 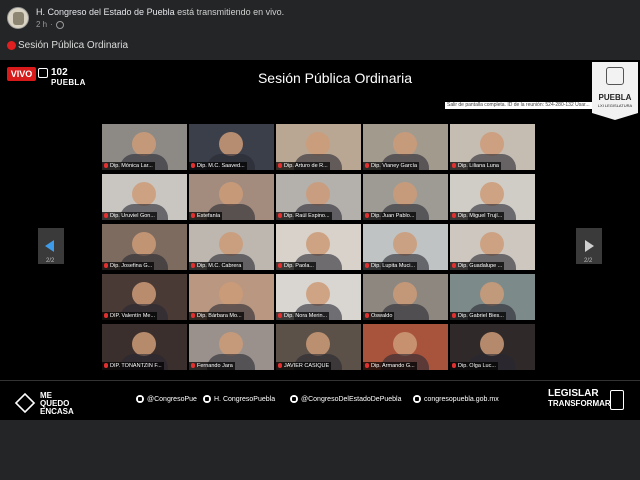 What do you see at coordinates (50, 261) in the screenshot?
I see `page-indicator-left: 2/2` at bounding box center [50, 261].